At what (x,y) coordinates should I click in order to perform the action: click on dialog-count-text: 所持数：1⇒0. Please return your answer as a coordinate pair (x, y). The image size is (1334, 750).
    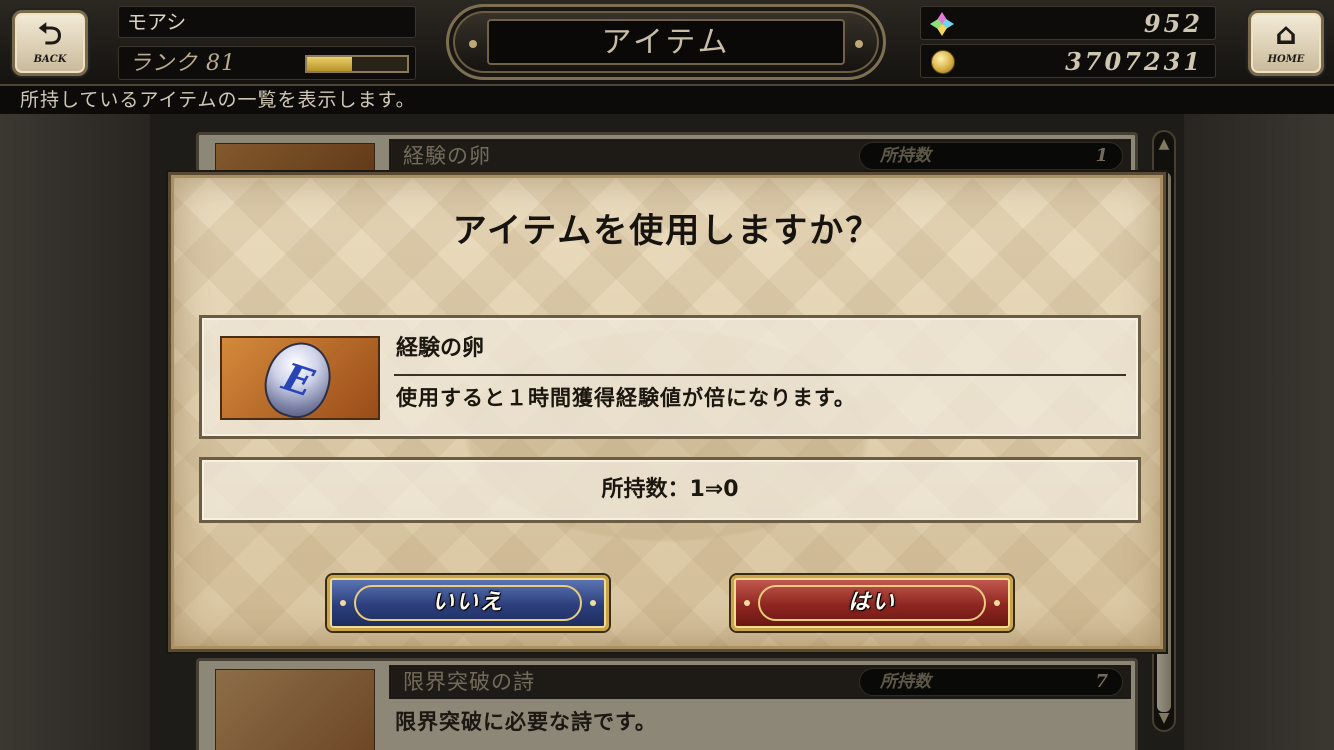
    Looking at the image, I should click on (670, 489).